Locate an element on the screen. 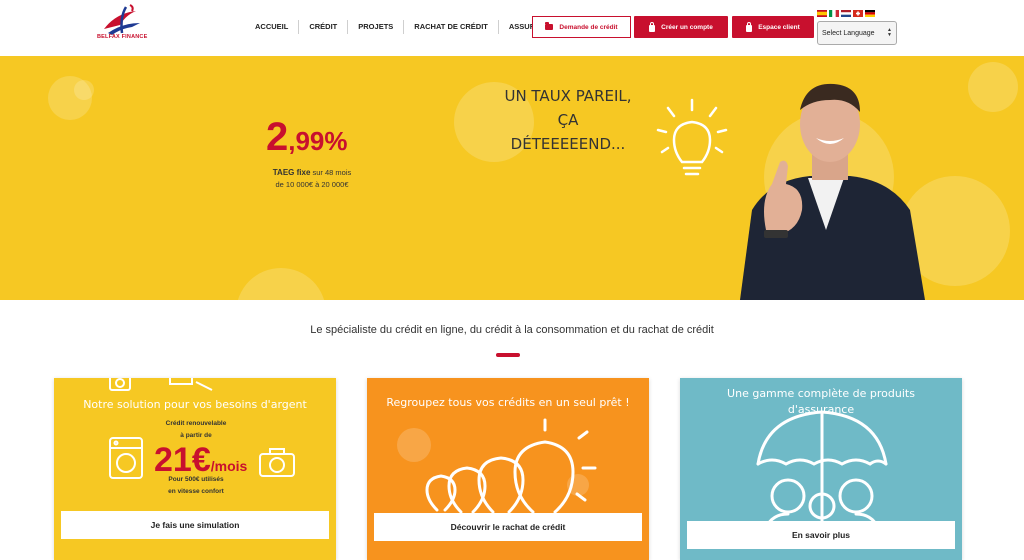 The height and width of the screenshot is (560, 1024). discover-buyback-button: Découvrir le rachat de crédit is located at coordinates (508, 527).